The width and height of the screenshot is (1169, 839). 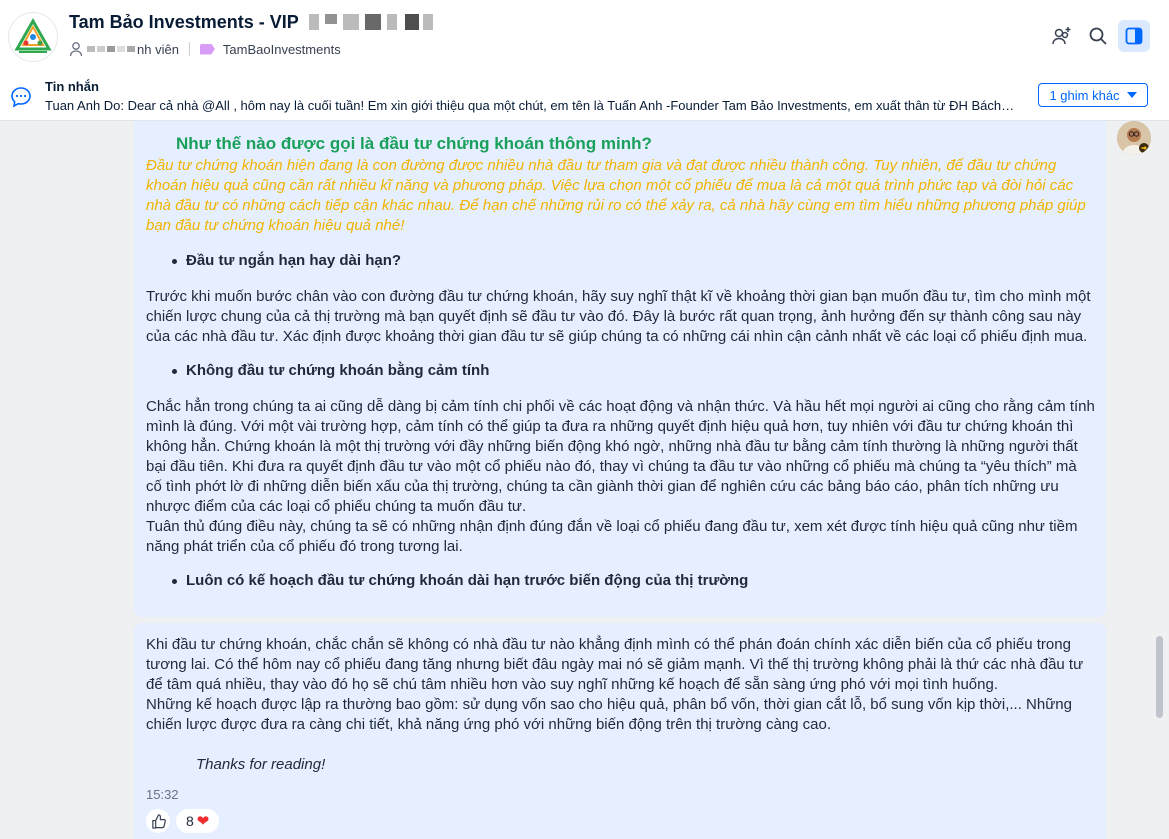 What do you see at coordinates (286, 260) in the screenshot?
I see `bullet-item-1: Đầu tư ngắn hạn hay dài hạn?` at bounding box center [286, 260].